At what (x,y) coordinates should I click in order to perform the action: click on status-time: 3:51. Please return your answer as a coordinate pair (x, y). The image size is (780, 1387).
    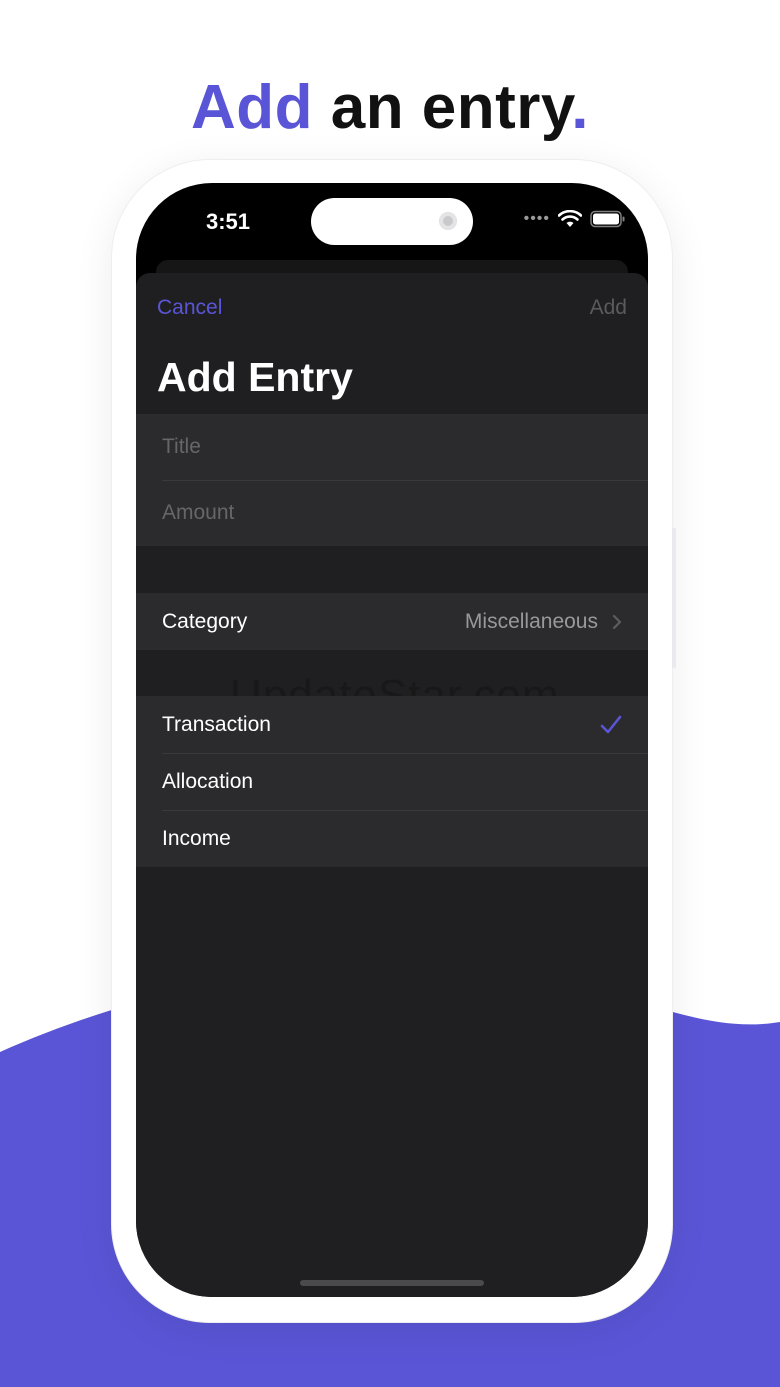
    Looking at the image, I should click on (228, 221).